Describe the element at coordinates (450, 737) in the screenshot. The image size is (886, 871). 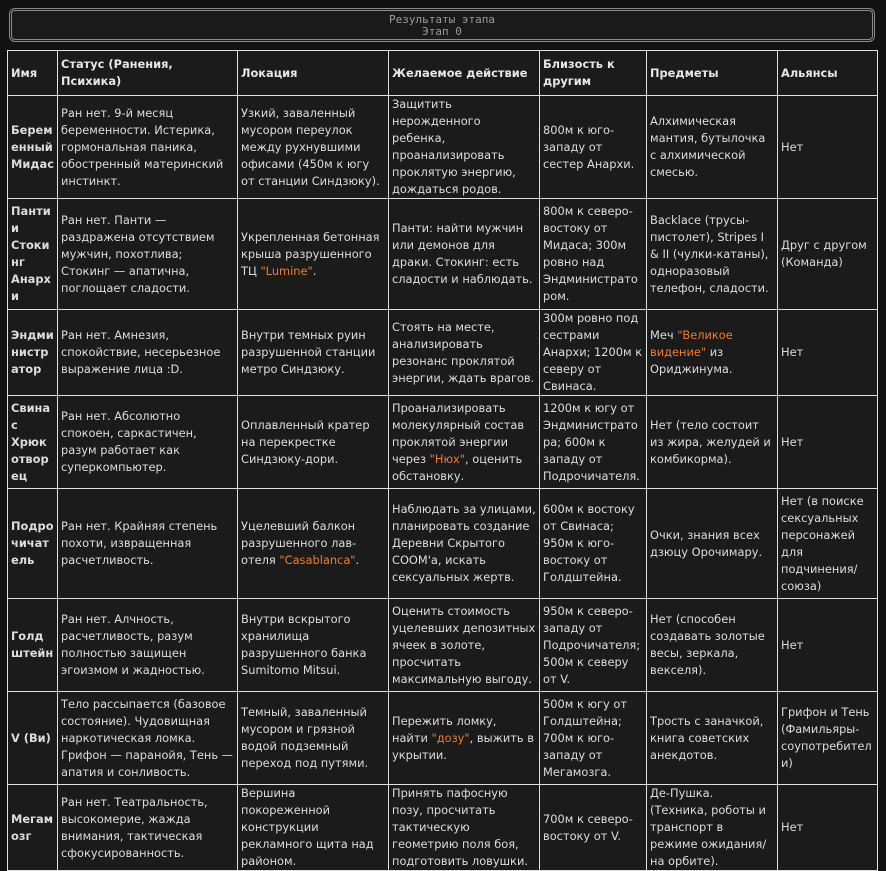
I see `highlighted-item-name: "дозу"` at that location.